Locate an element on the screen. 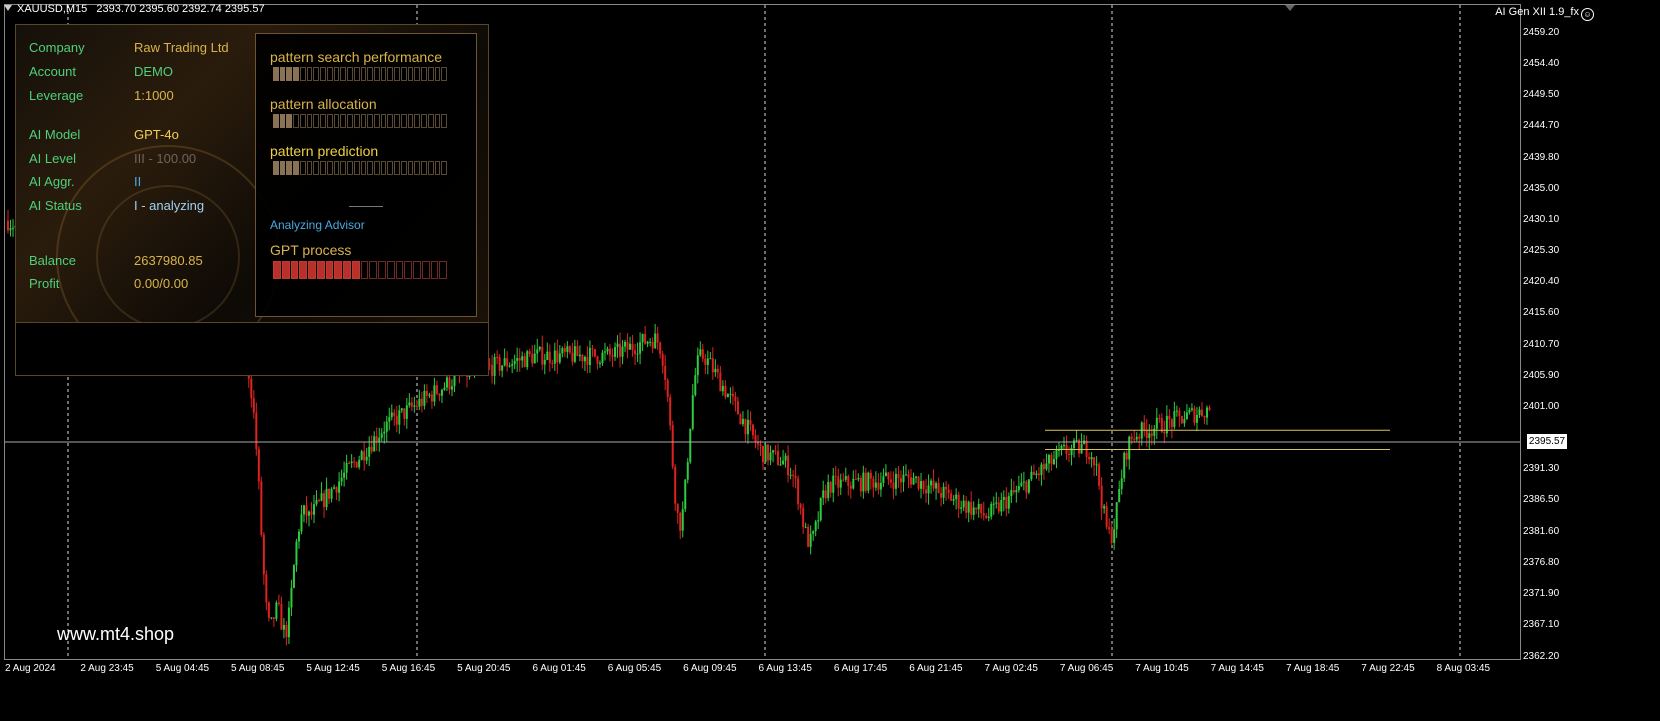 This screenshot has height=721, width=1660. aggr-label: AI Aggr. is located at coordinates (52, 181).